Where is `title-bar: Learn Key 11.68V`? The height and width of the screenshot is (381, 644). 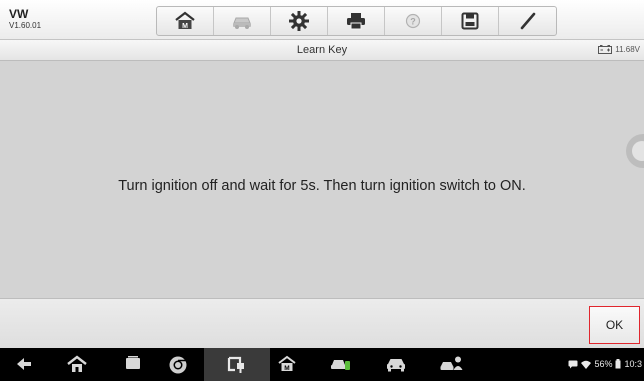
title-bar: Learn Key 11.68V is located at coordinates (322, 50).